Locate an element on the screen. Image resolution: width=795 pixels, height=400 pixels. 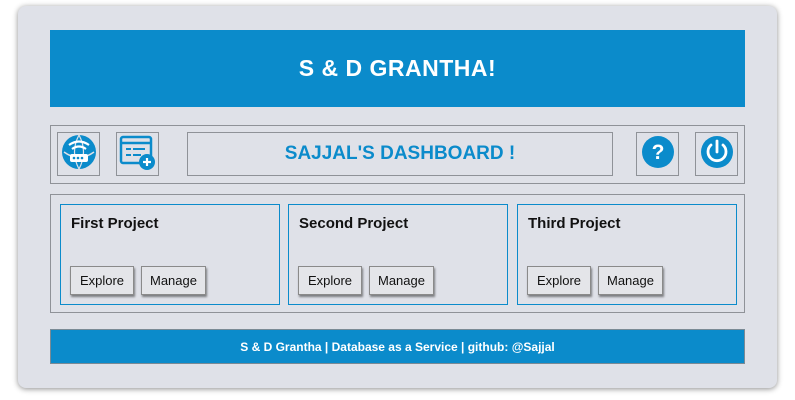
project-card: Second Project Explore Manage is located at coordinates (398, 254).